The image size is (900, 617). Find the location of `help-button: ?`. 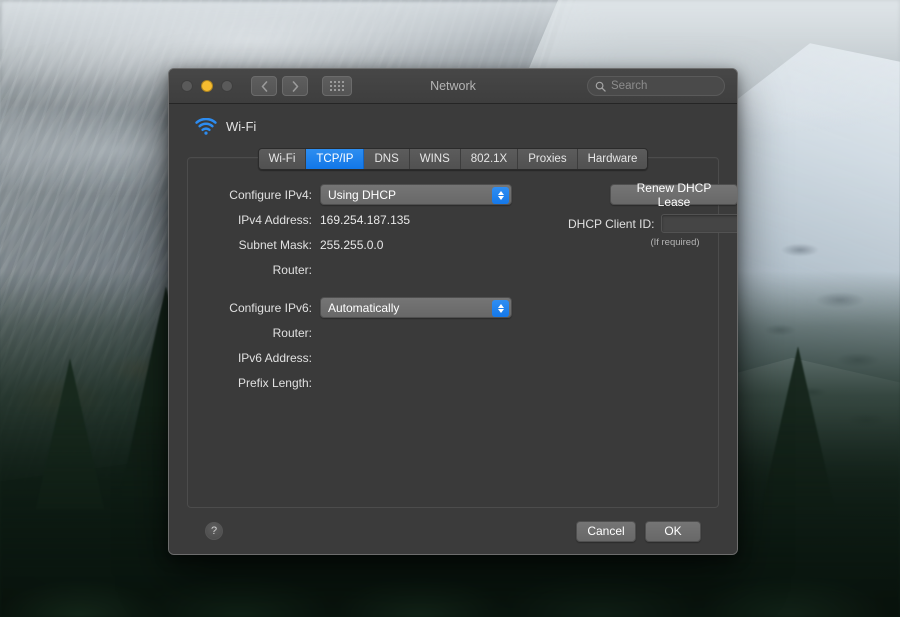

help-button: ? is located at coordinates (214, 531).